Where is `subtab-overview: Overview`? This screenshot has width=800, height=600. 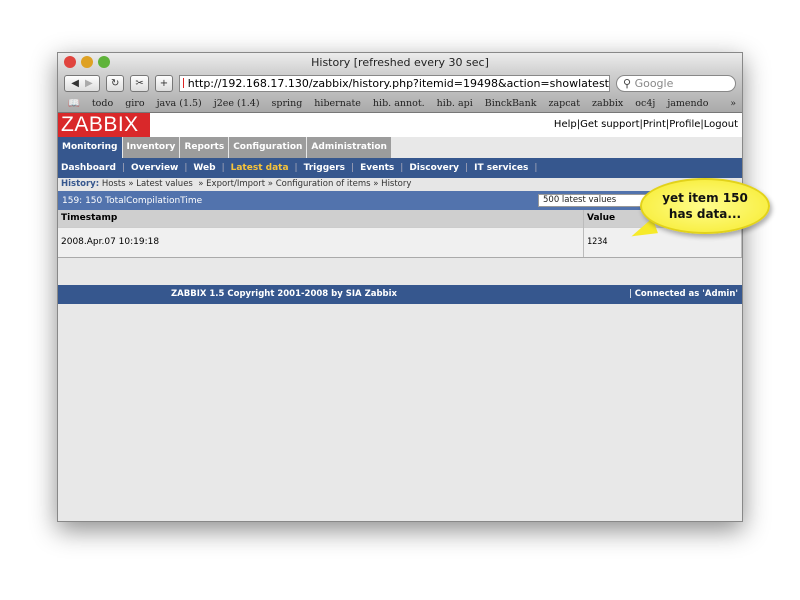 subtab-overview: Overview is located at coordinates (154, 168).